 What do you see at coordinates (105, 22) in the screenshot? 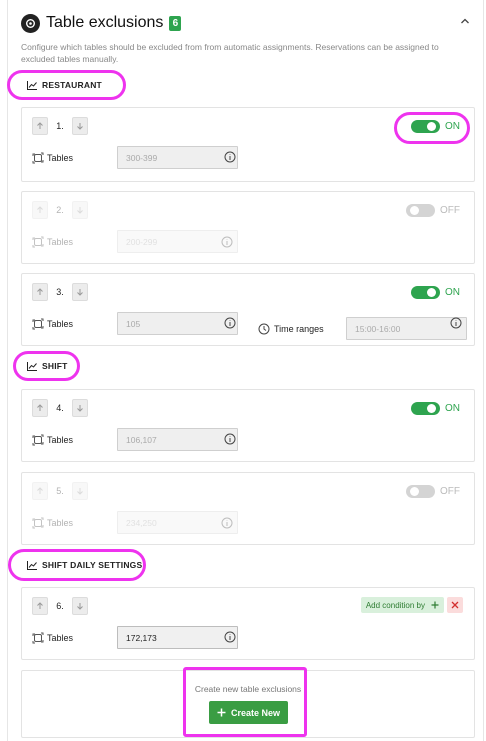
I see `page-title: Table exclusions` at bounding box center [105, 22].